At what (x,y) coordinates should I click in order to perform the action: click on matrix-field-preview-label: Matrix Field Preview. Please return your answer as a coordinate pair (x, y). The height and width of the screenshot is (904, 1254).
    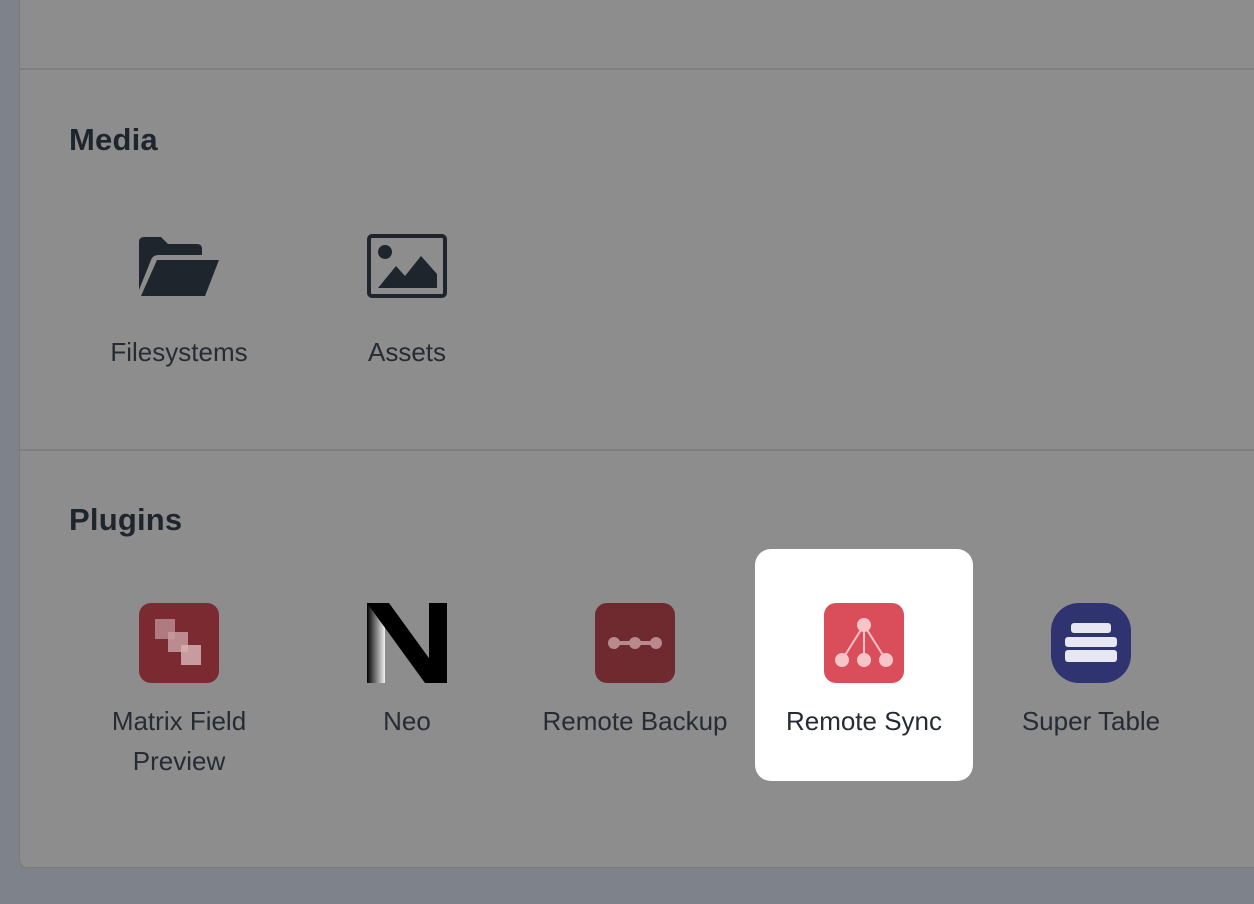
    Looking at the image, I should click on (179, 741).